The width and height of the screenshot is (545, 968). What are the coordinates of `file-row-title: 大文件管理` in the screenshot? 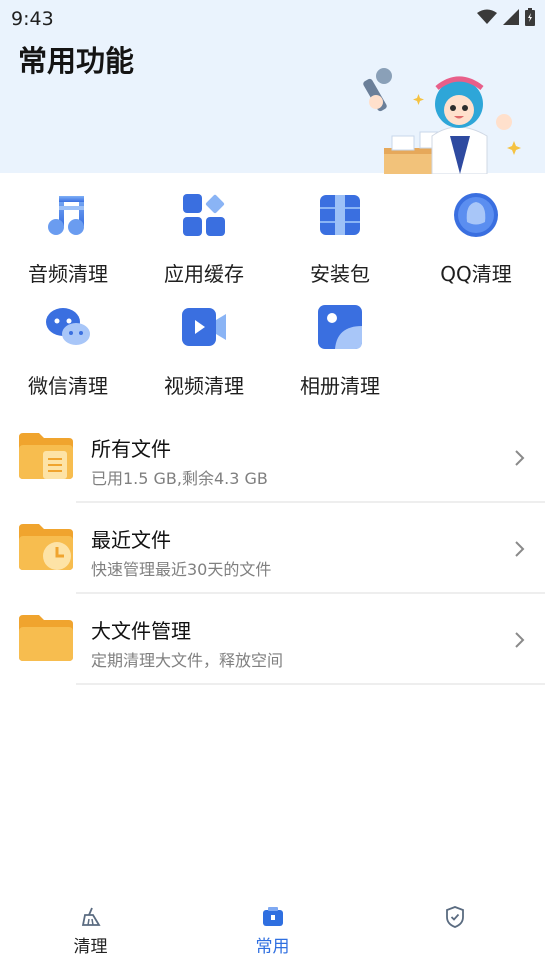 It's located at (141, 631).